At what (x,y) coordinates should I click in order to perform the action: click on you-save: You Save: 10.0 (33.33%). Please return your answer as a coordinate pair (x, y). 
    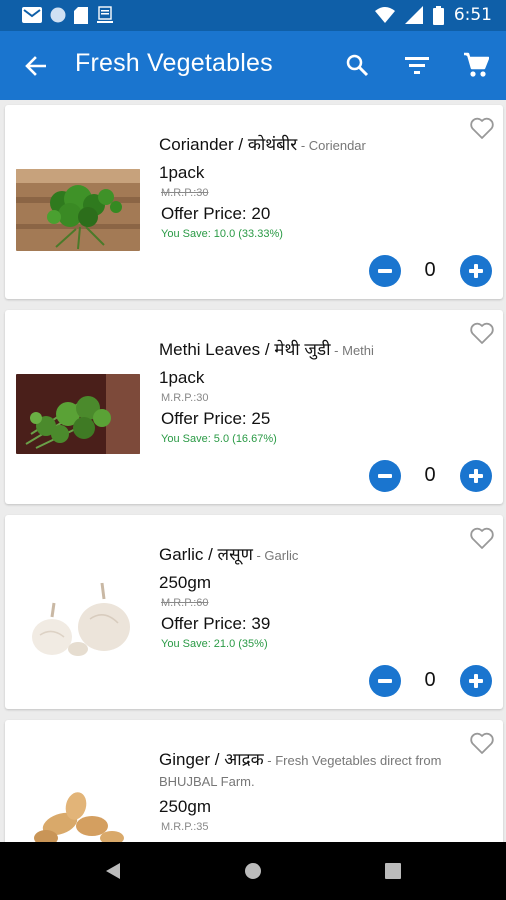
    Looking at the image, I should click on (222, 234).